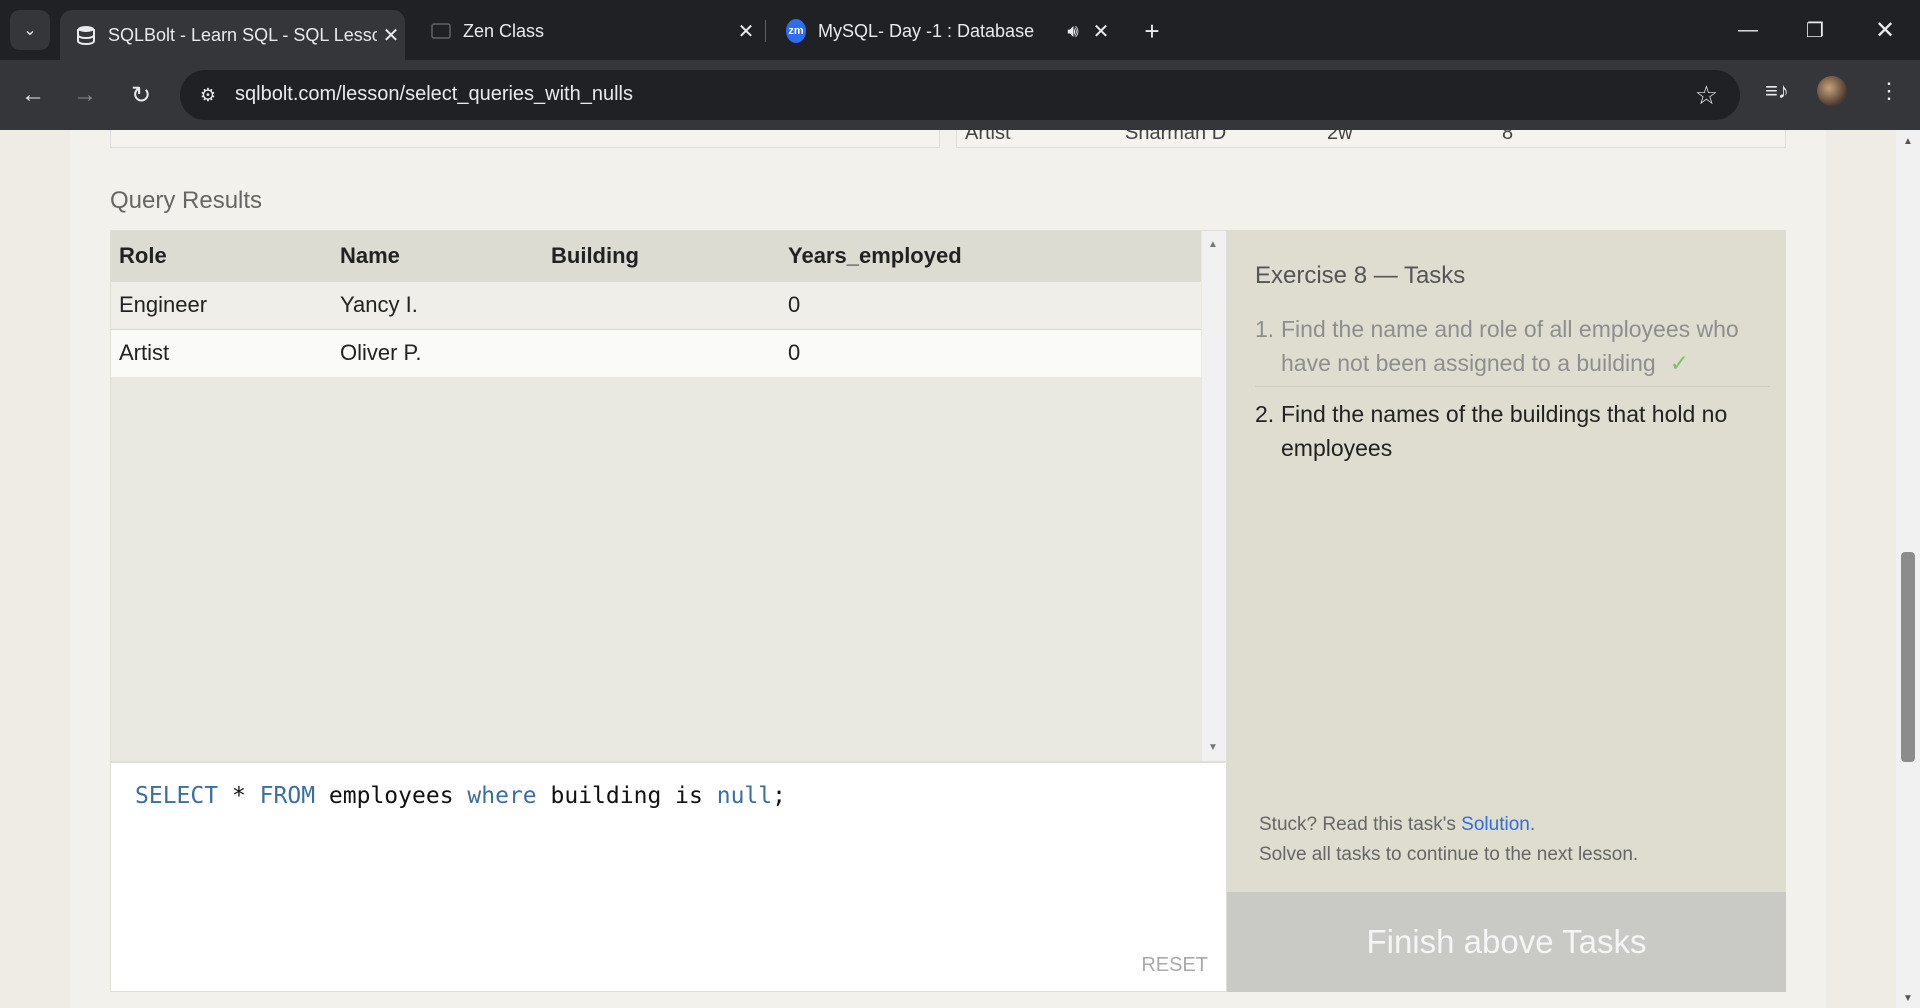 This screenshot has width=1920, height=1008. I want to click on sql-token: building, so click(606, 796).